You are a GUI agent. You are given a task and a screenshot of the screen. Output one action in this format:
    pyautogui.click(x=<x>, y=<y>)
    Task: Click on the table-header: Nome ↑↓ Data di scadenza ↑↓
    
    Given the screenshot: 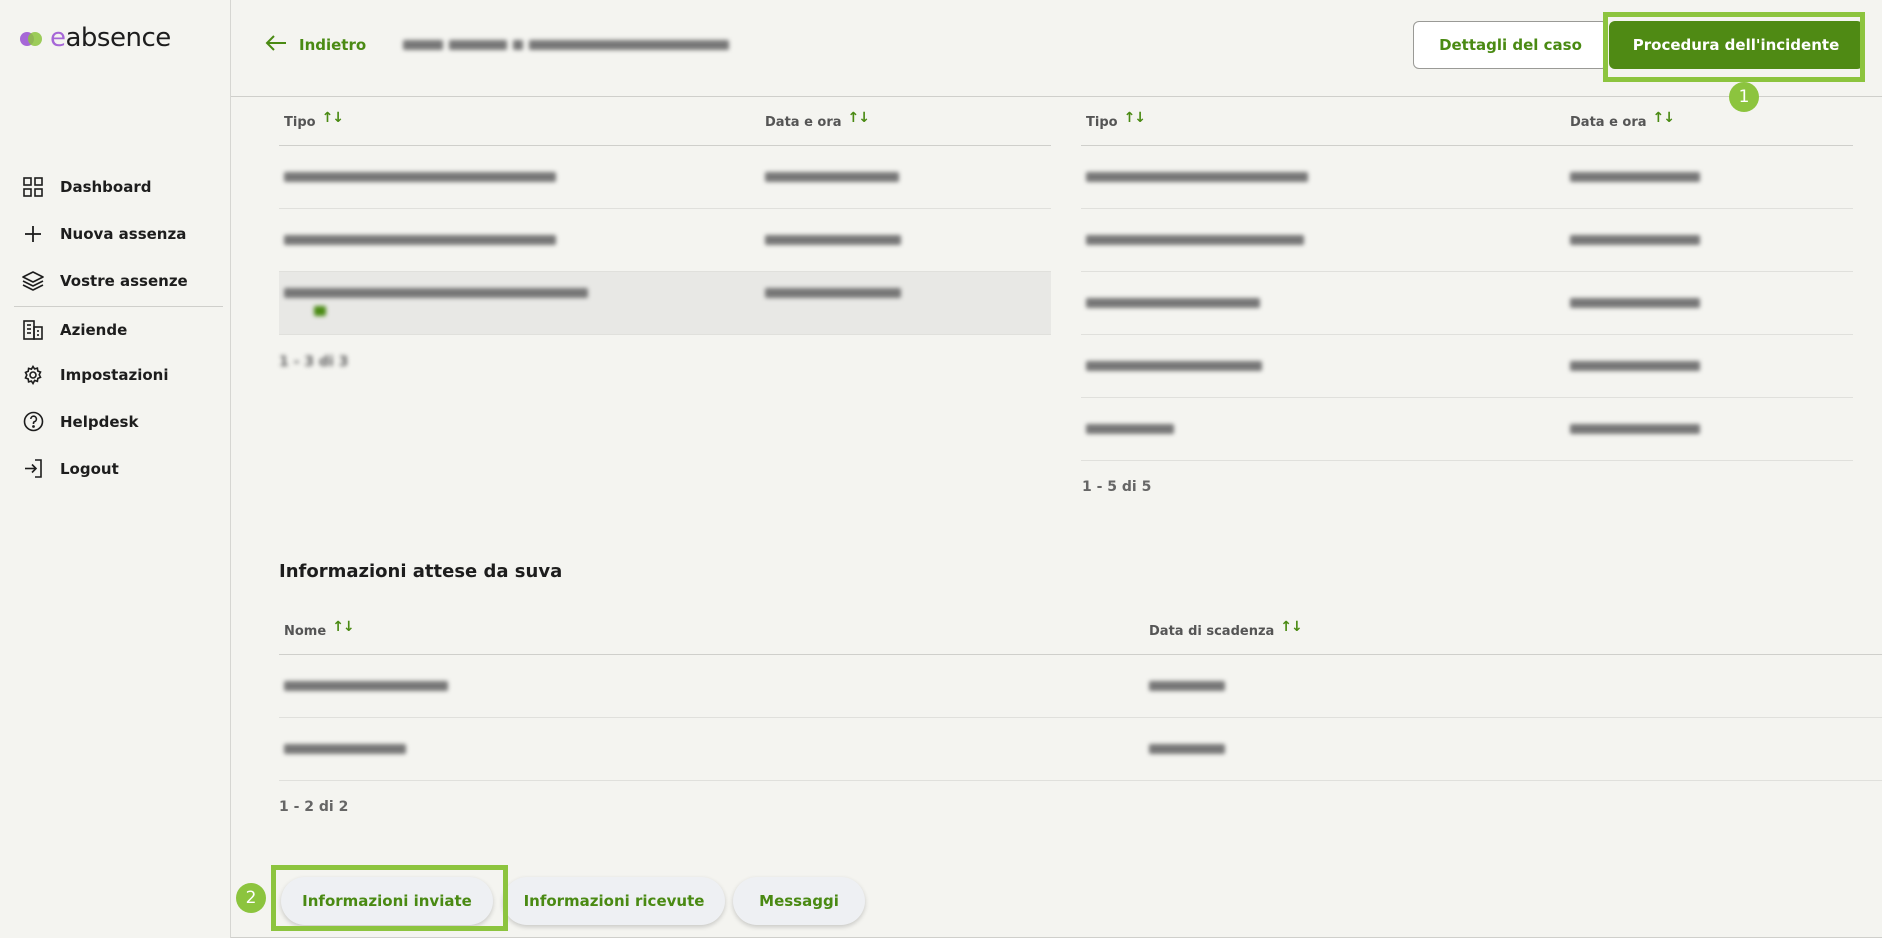 What is the action you would take?
    pyautogui.click(x=1080, y=631)
    